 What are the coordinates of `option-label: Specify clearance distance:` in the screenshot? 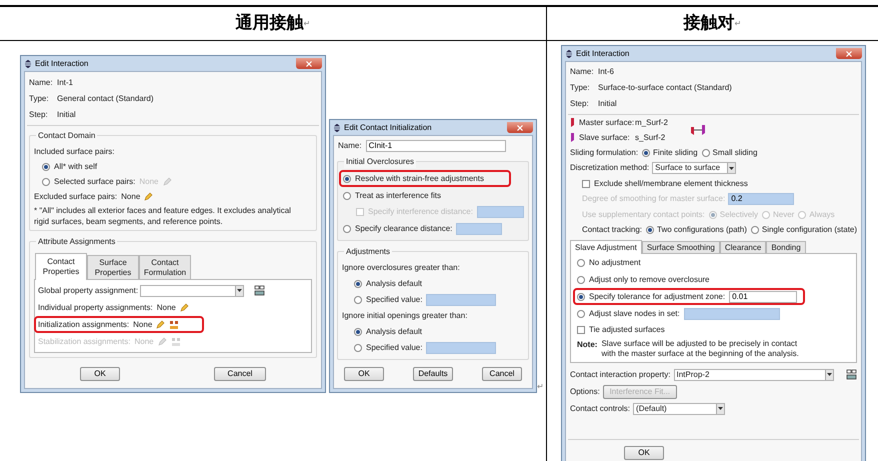 It's located at (403, 228).